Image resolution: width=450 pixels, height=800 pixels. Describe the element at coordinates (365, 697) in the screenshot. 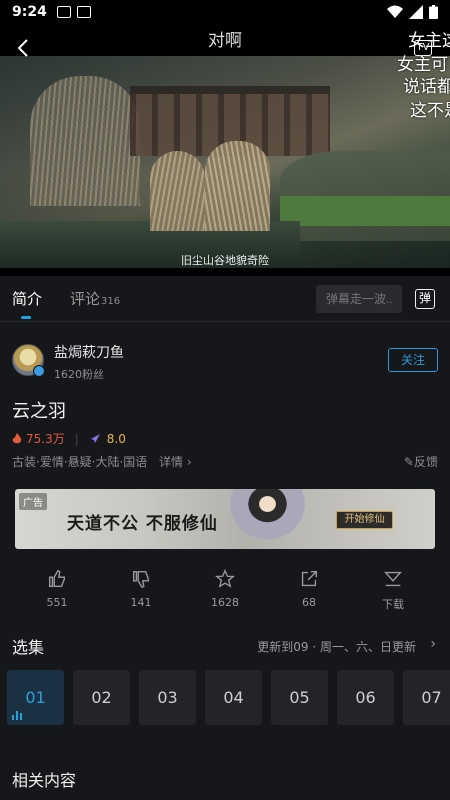

I see `episode-item: 06` at that location.